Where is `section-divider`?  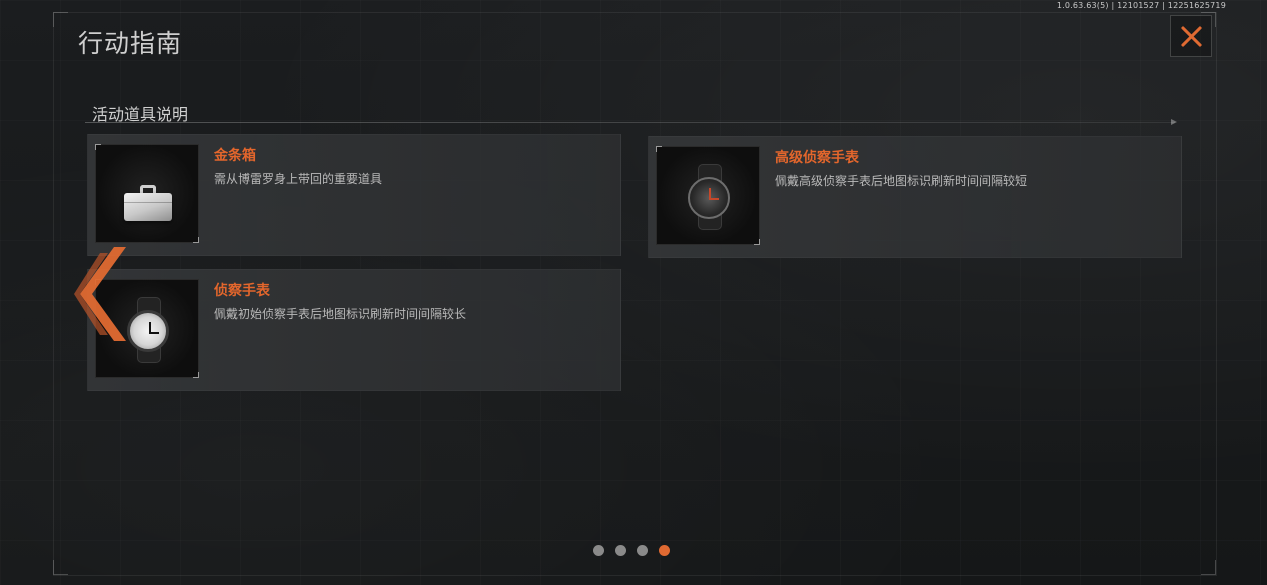 section-divider is located at coordinates (631, 122).